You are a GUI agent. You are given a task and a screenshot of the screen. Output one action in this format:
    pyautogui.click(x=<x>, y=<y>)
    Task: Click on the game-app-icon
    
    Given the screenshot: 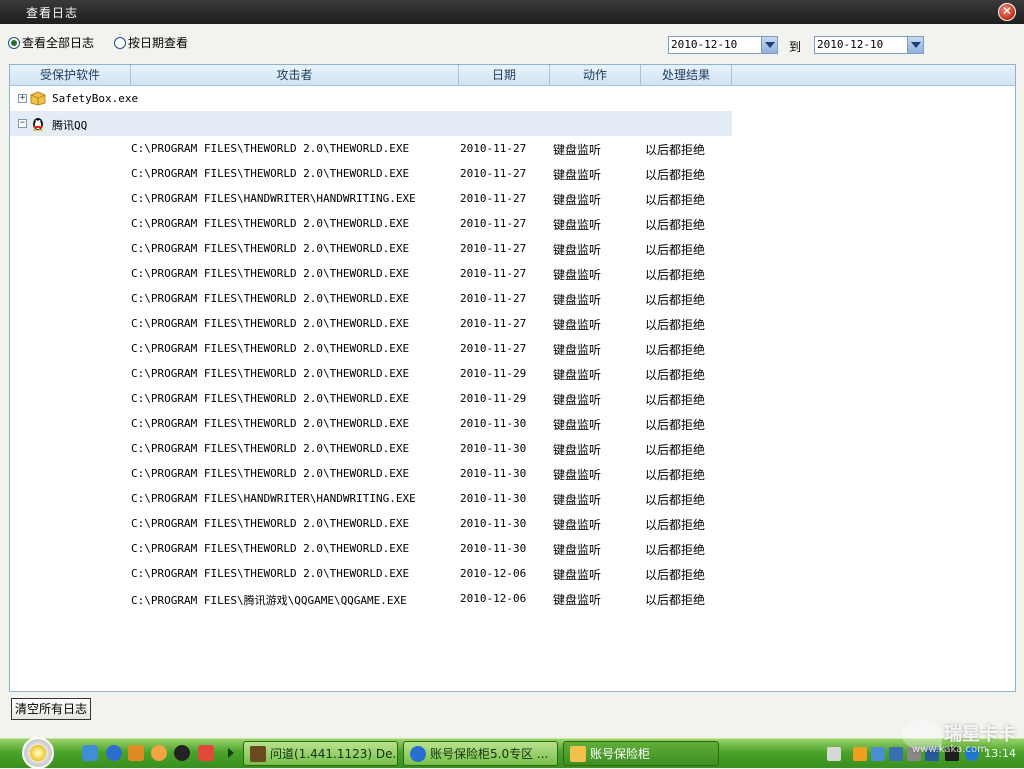 What is the action you would take?
    pyautogui.click(x=258, y=753)
    